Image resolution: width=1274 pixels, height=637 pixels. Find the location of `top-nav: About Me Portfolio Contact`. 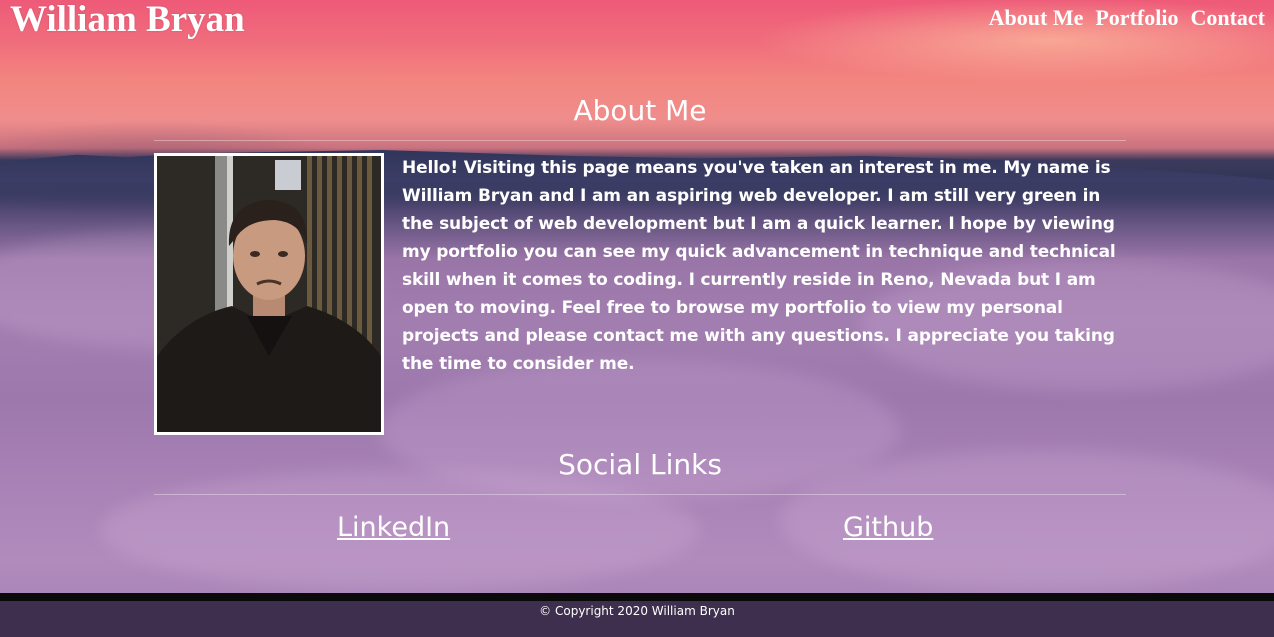

top-nav: About Me Portfolio Contact is located at coordinates (1127, 18).